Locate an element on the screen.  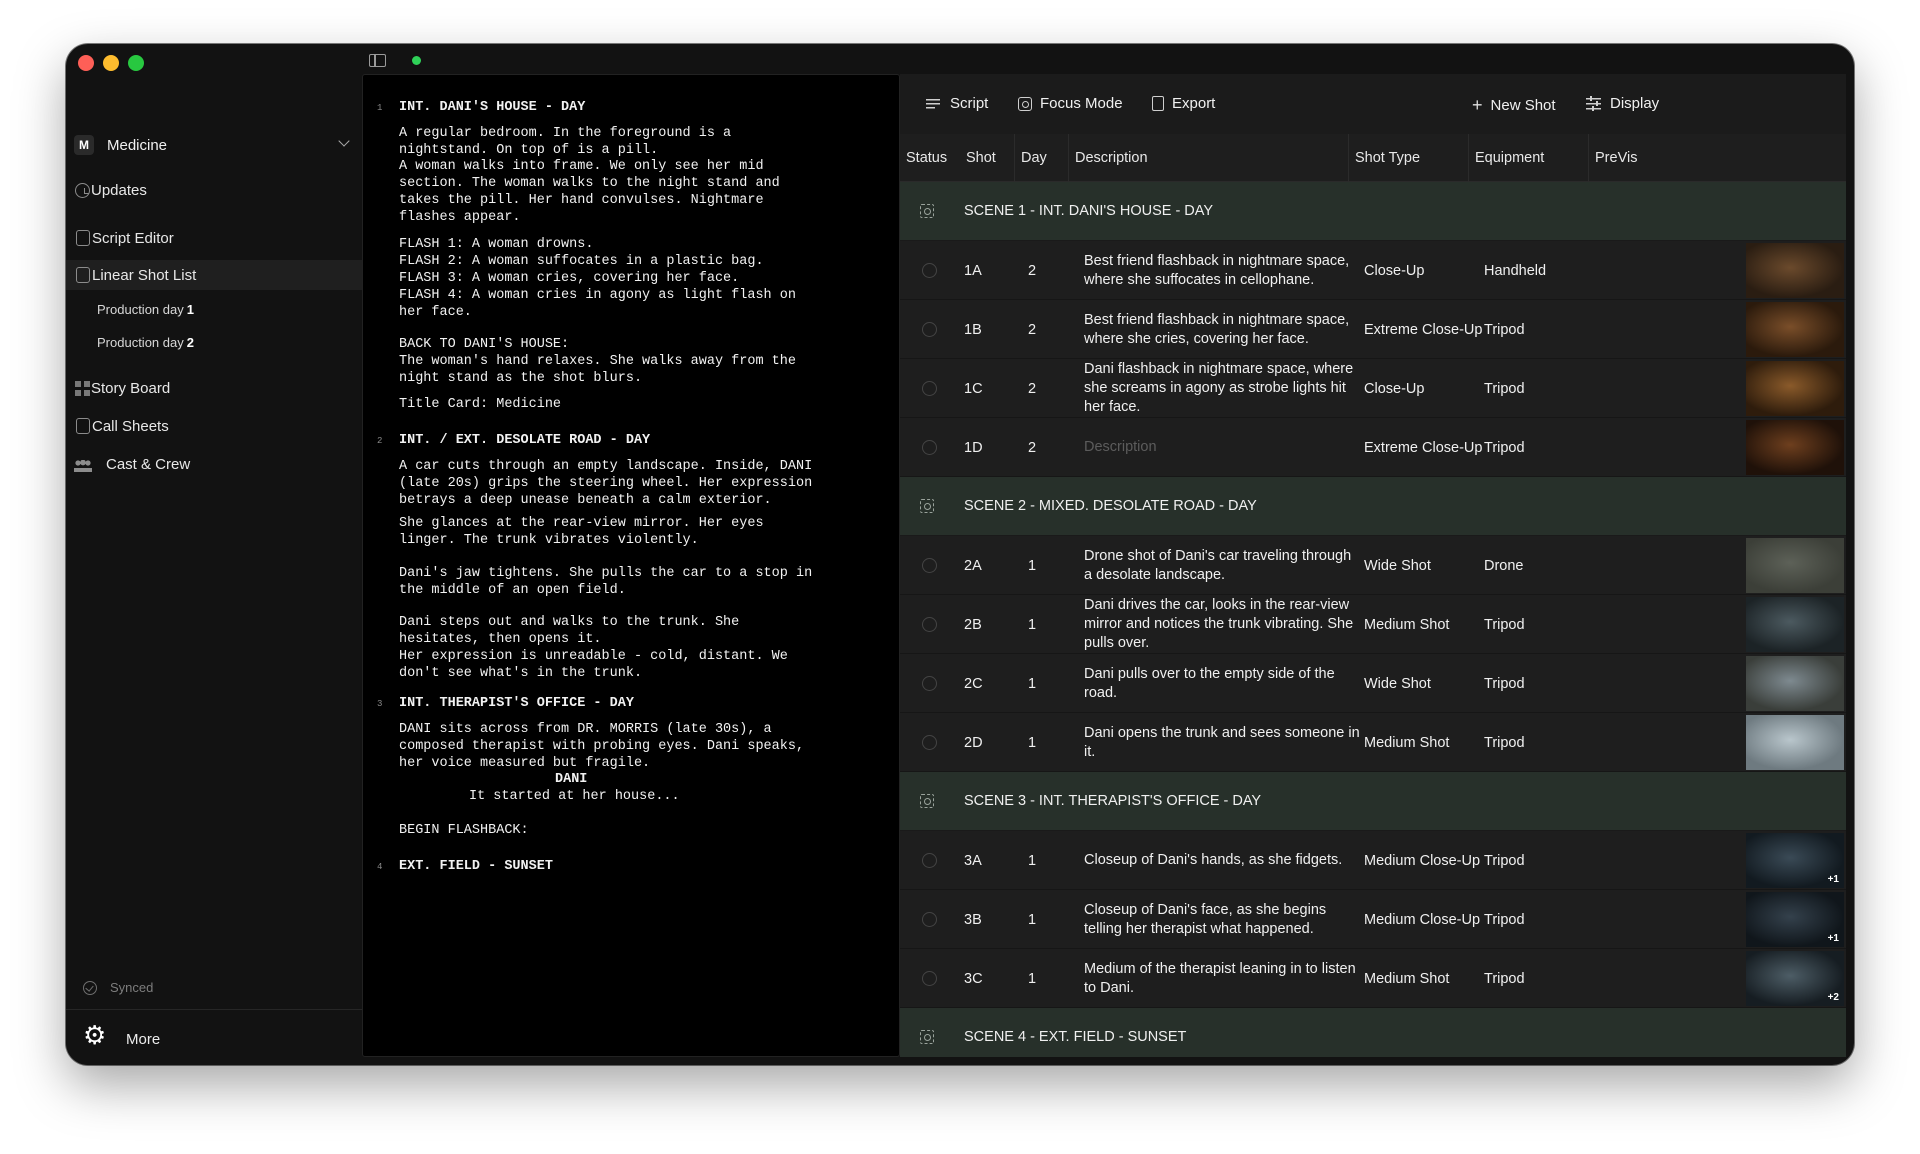
script-line: Title Card: Medicine is located at coordinates (480, 405).